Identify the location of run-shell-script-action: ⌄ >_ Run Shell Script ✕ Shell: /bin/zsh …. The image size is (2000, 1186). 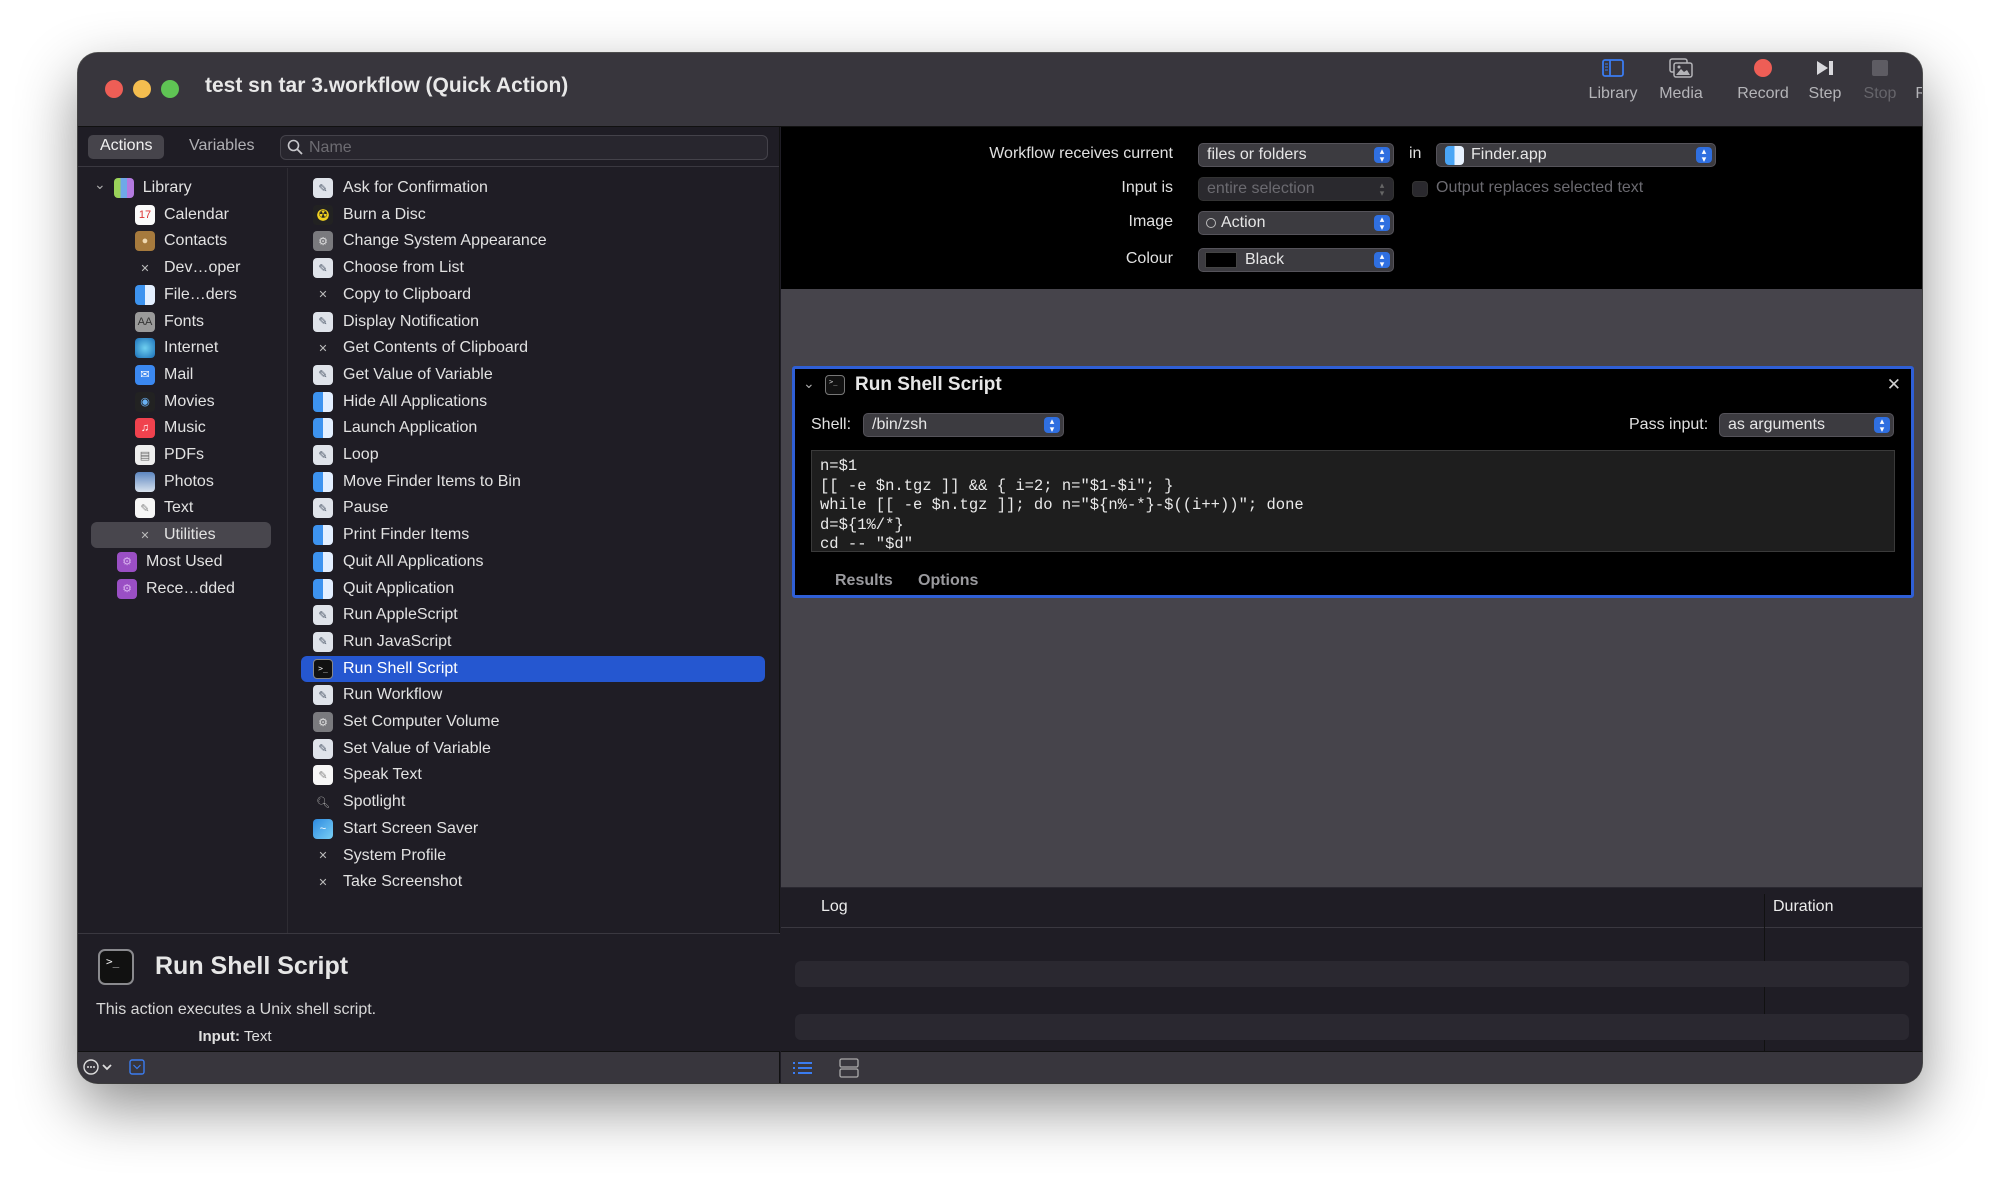
(1353, 482).